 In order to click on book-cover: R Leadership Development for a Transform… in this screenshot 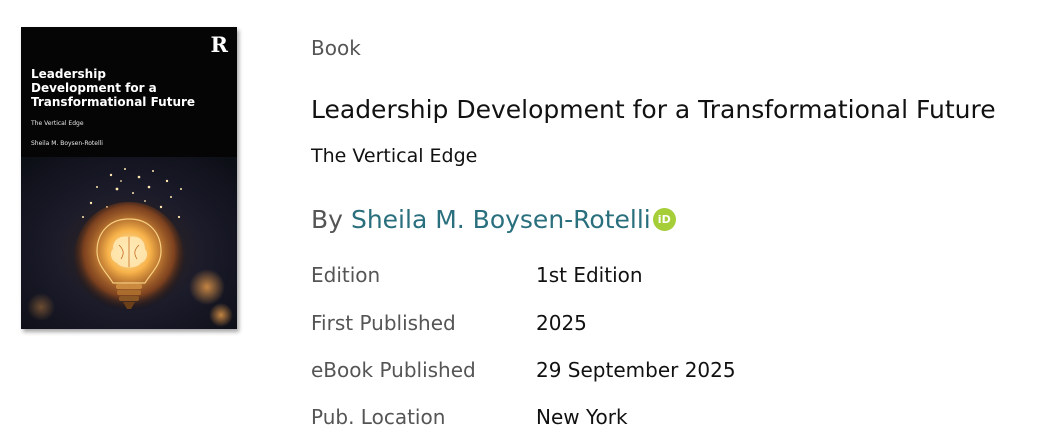, I will do `click(129, 178)`.